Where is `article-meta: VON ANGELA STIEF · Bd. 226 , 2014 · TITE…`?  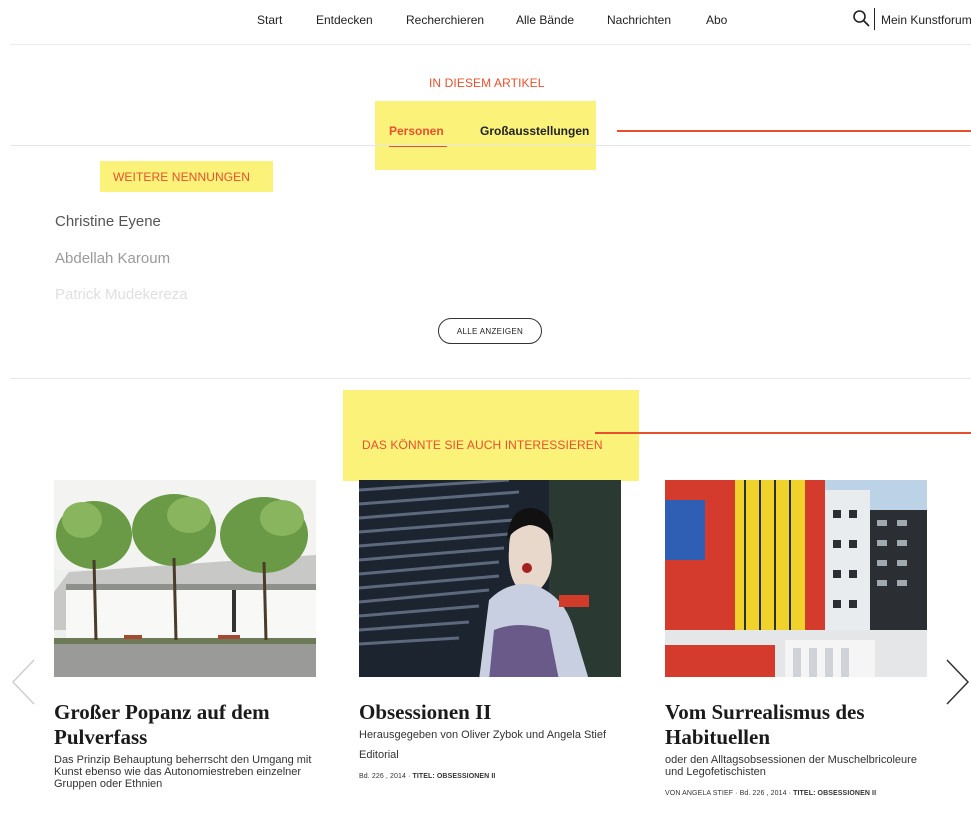
article-meta: VON ANGELA STIEF · Bd. 226 , 2014 · TITE… is located at coordinates (796, 793).